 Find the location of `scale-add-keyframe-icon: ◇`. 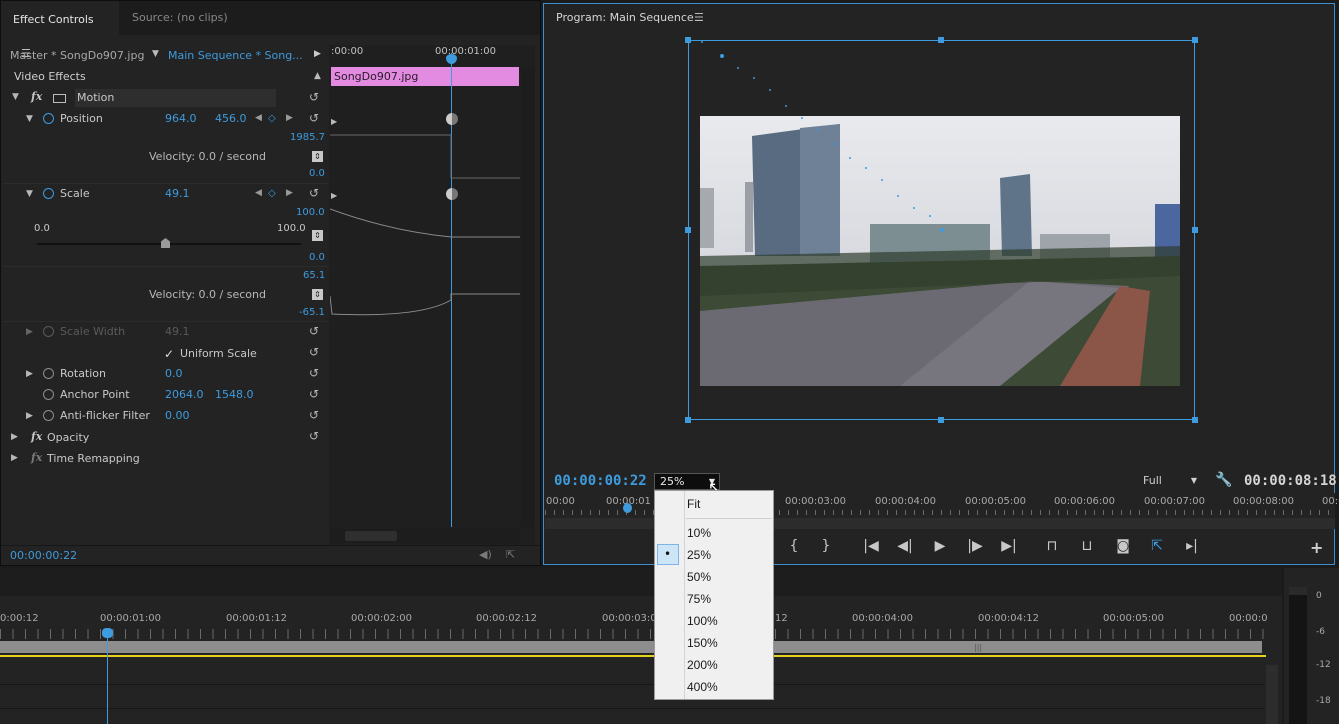

scale-add-keyframe-icon: ◇ is located at coordinates (272, 193).